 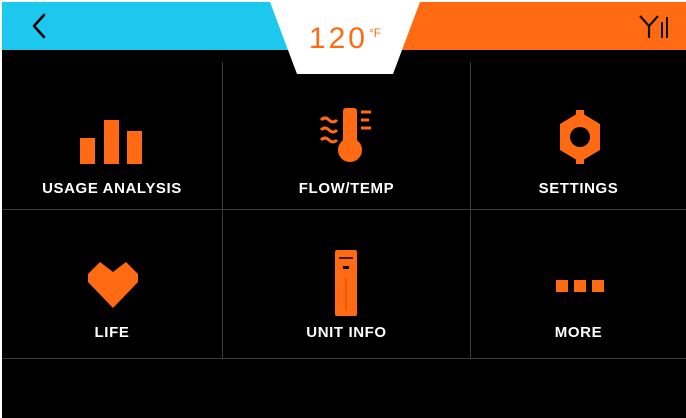 I want to click on temperature-value: 120, so click(x=338, y=38).